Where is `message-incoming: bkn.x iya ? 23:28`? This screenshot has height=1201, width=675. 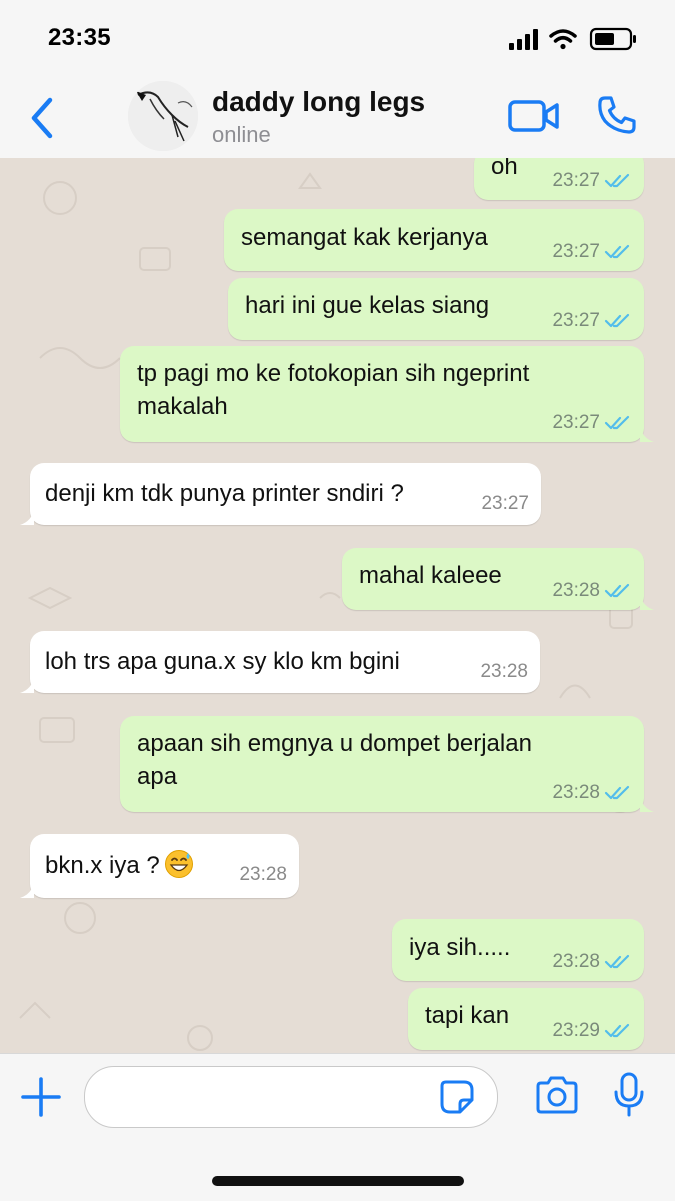 message-incoming: bkn.x iya ? 23:28 is located at coordinates (159, 866).